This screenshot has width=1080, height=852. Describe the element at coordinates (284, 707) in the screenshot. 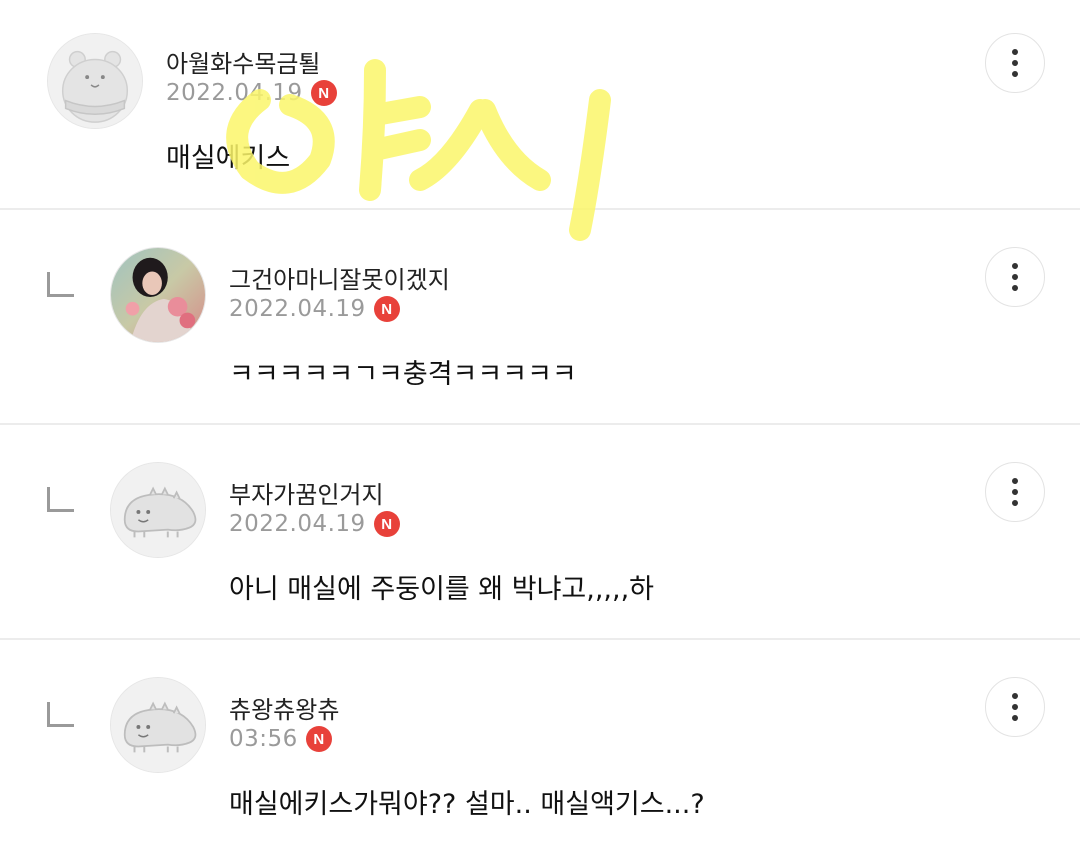

I see `comment-nickname: 츄왕츄왕츄` at that location.